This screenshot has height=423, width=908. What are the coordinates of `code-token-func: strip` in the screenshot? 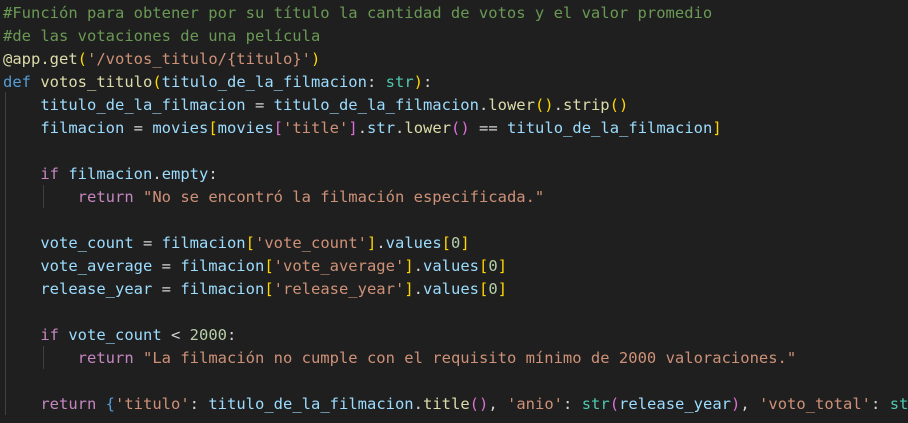 It's located at (586, 105).